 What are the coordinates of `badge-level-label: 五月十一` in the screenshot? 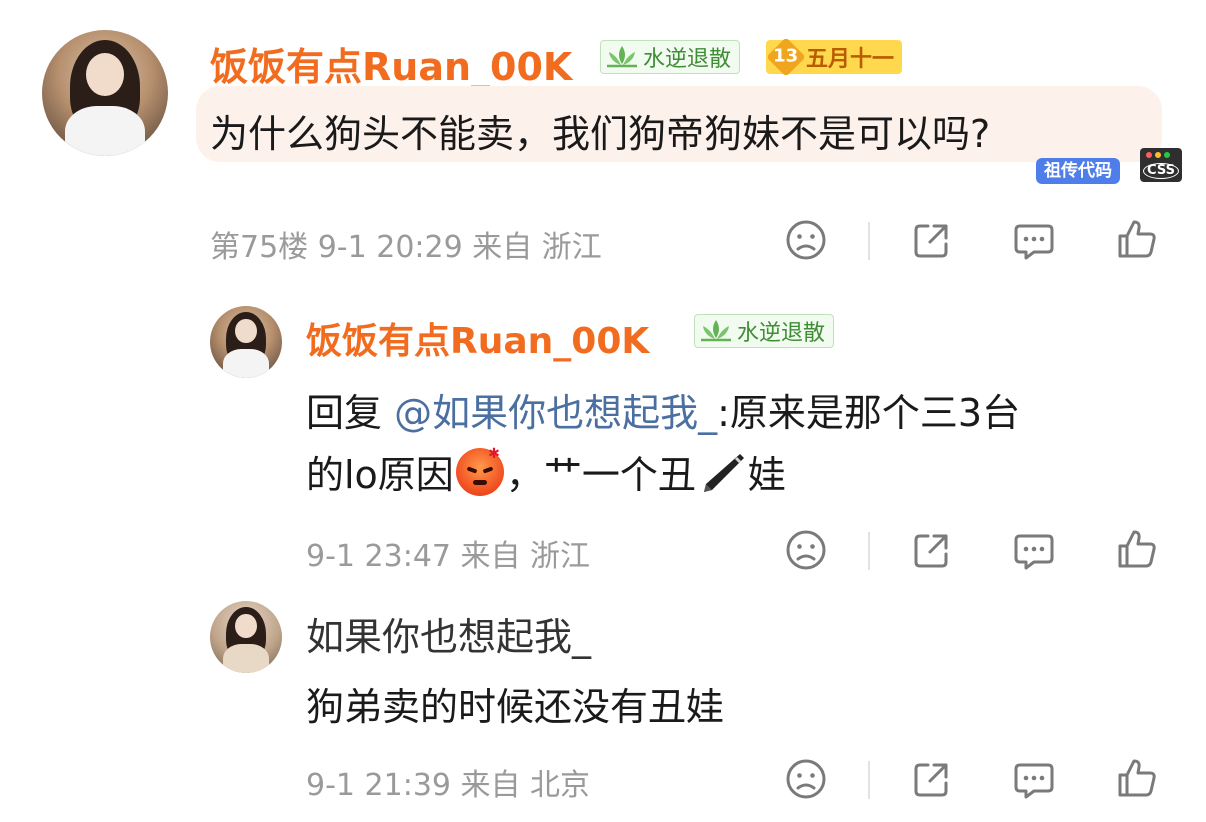 It's located at (850, 59).